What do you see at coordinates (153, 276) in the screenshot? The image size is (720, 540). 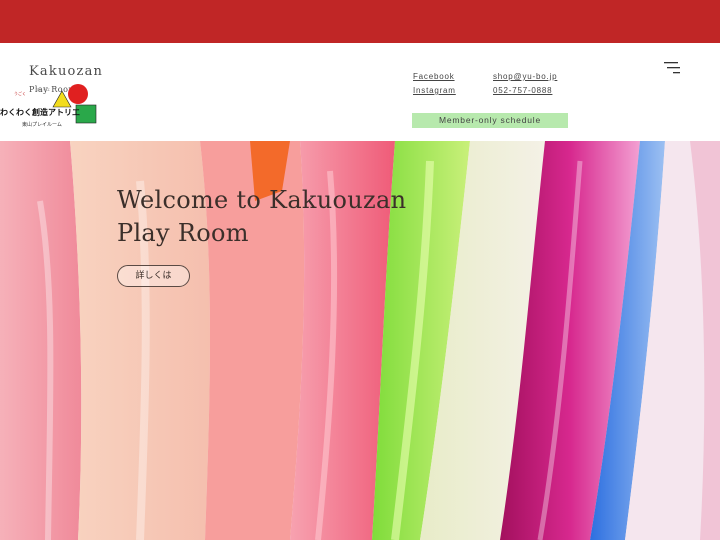 I see `details-button: 詳しくは` at bounding box center [153, 276].